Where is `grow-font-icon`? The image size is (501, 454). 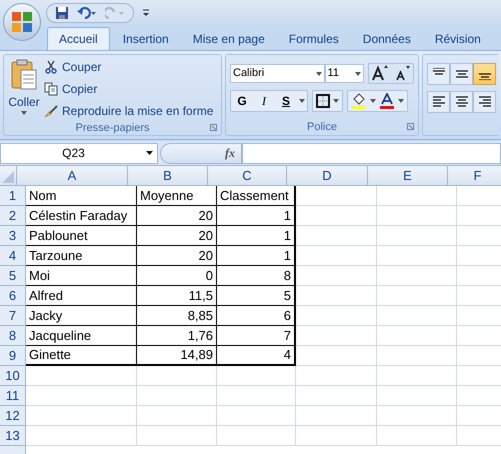 grow-font-icon is located at coordinates (380, 73).